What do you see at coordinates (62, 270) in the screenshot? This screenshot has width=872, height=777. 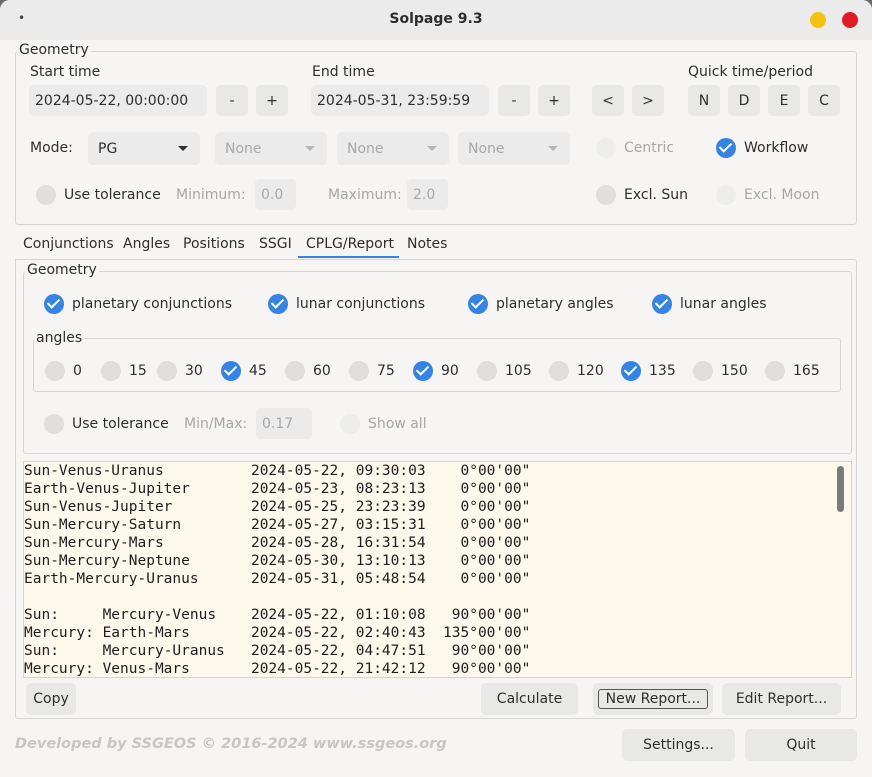 I see `cplg-geometry-legend: Geometry` at bounding box center [62, 270].